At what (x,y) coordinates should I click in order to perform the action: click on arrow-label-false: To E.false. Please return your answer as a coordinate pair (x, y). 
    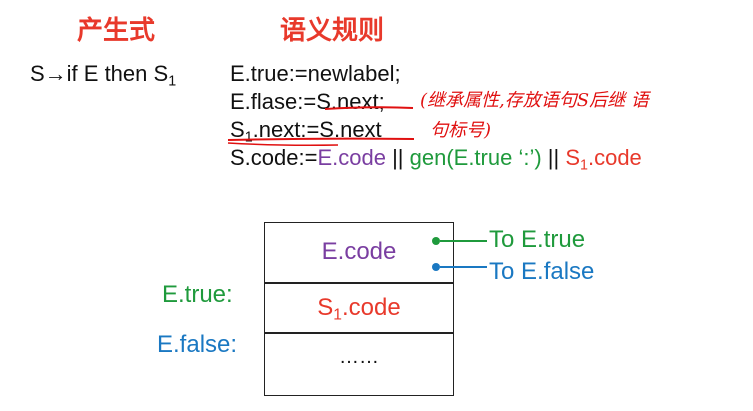
    Looking at the image, I should click on (542, 271).